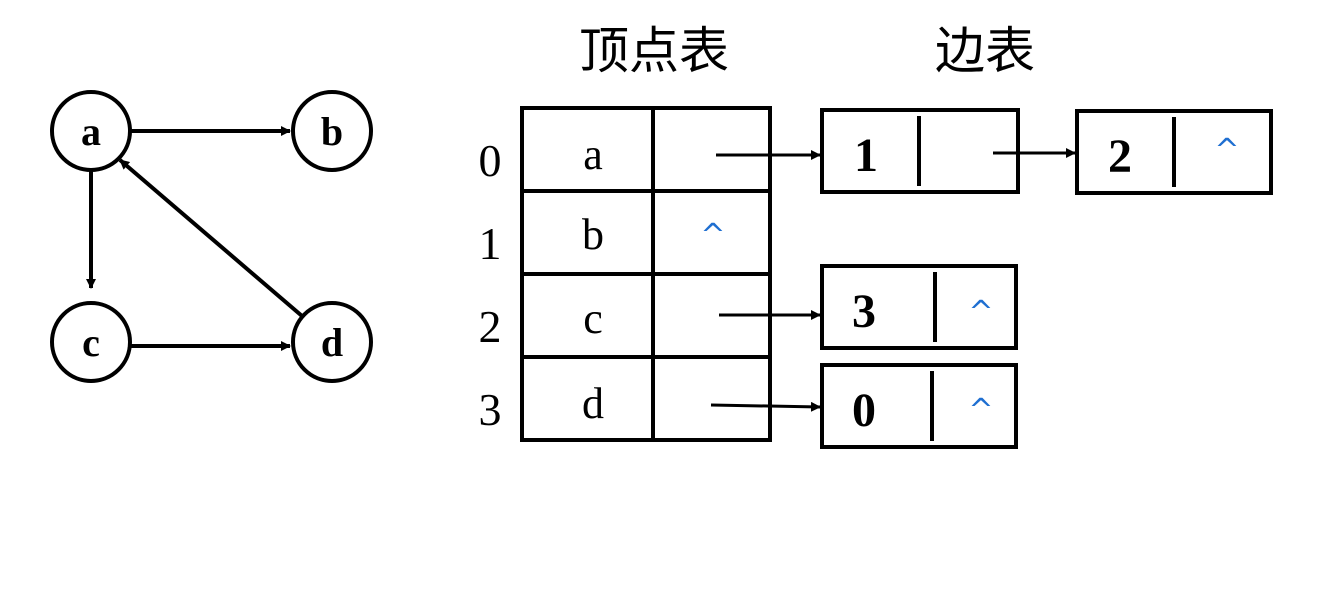 The width and height of the screenshot is (1334, 589). I want to click on edge-node-row0-1: 1, so click(920, 151).